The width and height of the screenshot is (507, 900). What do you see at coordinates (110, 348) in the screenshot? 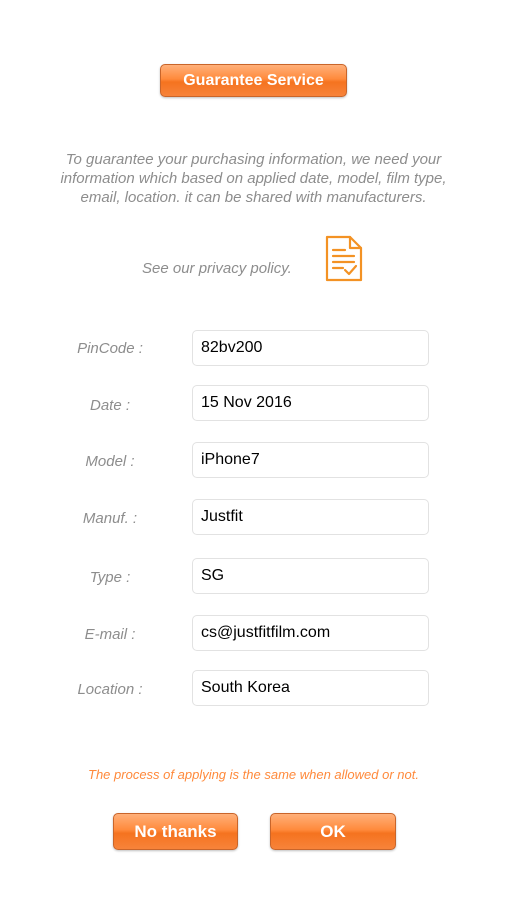
I see `pincode-label: PinCode :` at bounding box center [110, 348].